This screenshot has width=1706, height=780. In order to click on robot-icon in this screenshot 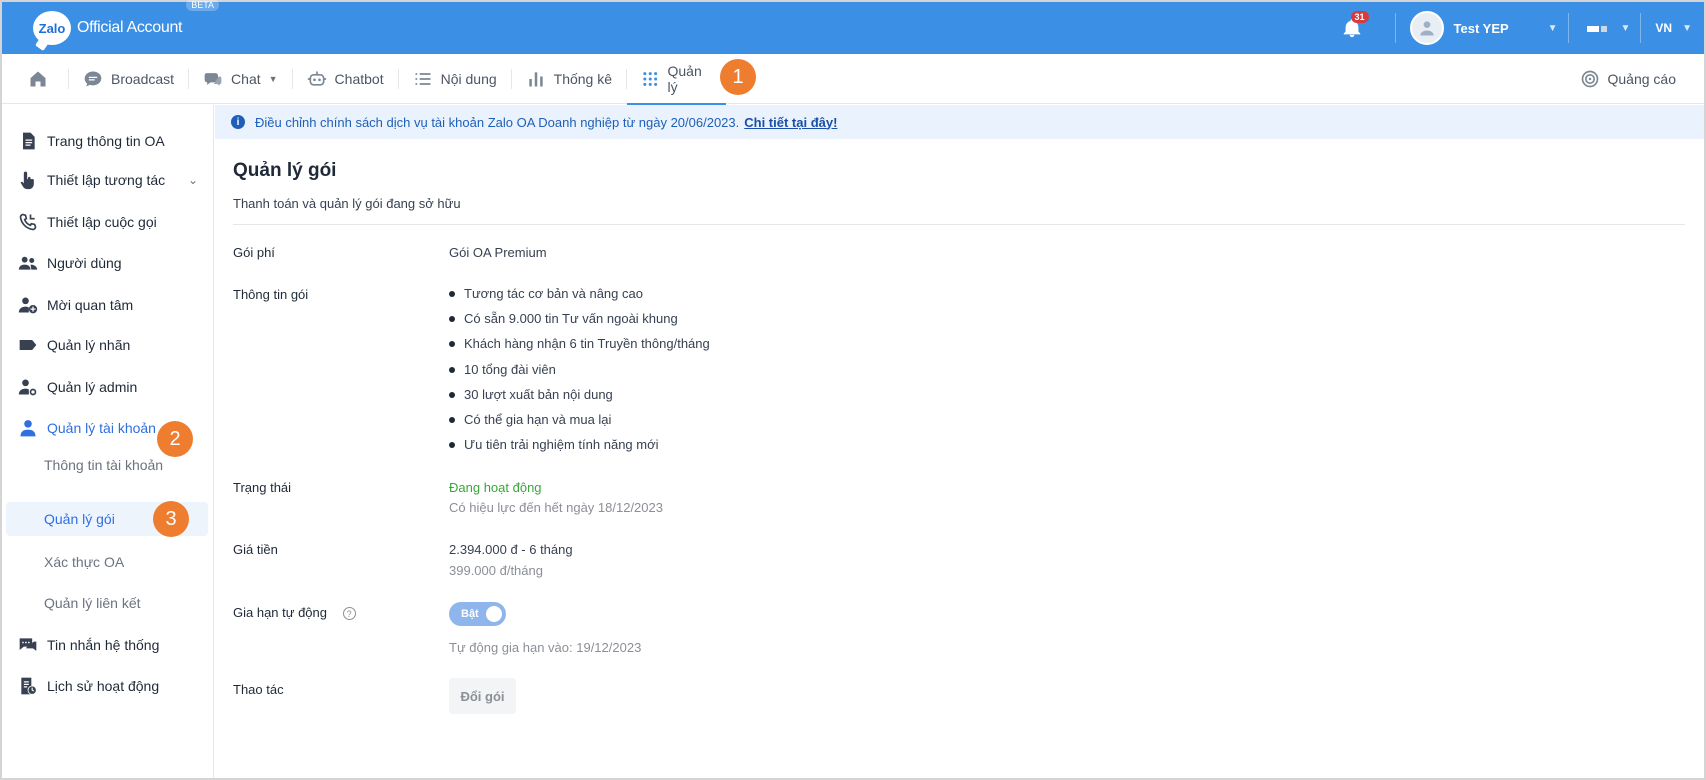, I will do `click(316, 78)`.